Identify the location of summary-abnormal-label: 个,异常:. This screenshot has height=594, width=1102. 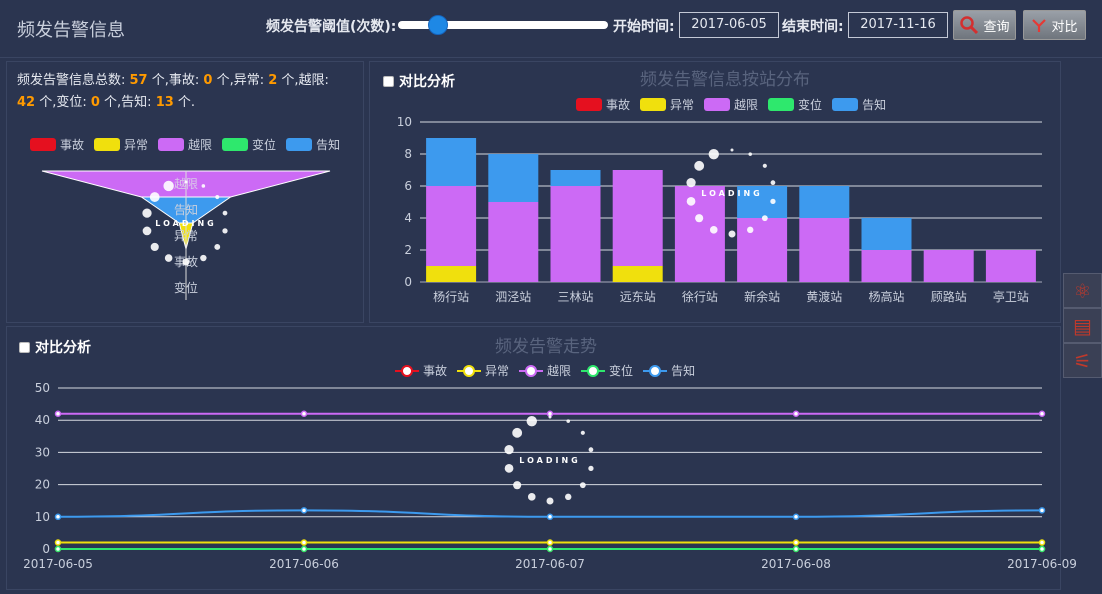
(240, 80).